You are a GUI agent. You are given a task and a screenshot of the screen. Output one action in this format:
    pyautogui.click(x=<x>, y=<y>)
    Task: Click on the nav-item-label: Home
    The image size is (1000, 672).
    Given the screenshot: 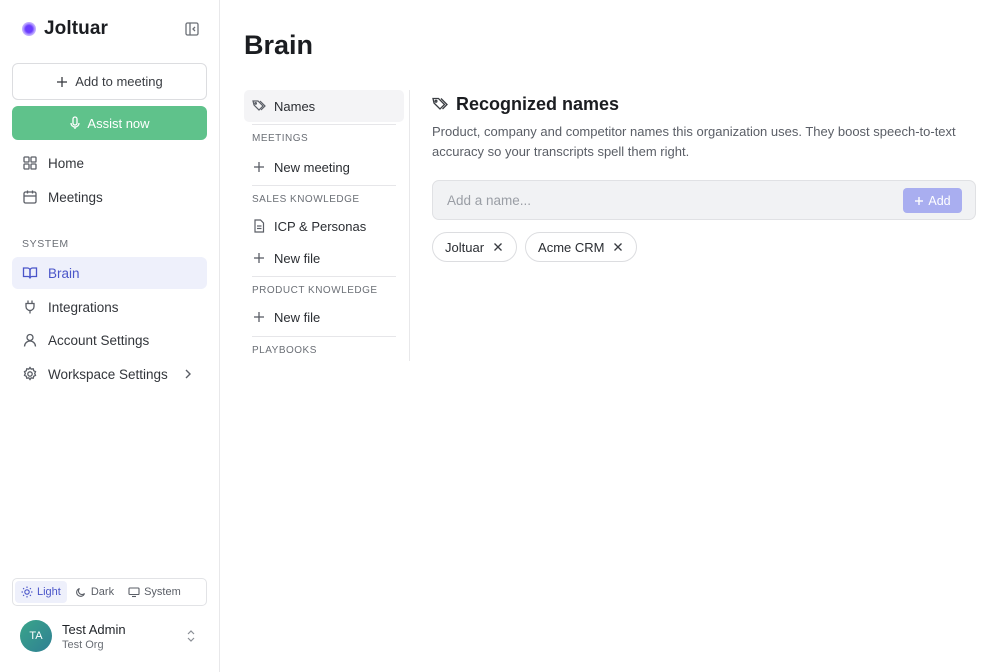 What is the action you would take?
    pyautogui.click(x=66, y=163)
    